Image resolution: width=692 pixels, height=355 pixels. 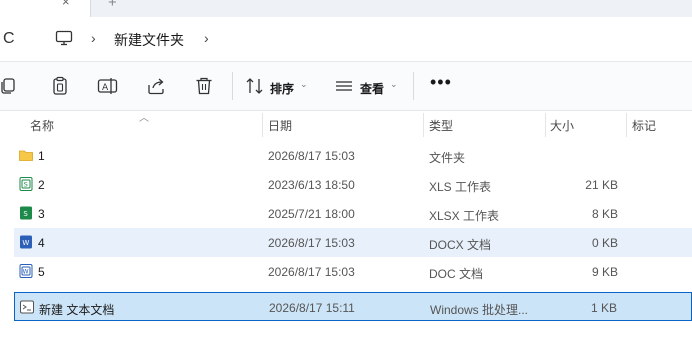 What do you see at coordinates (346, 8) in the screenshot?
I see `tab-strip: × +` at bounding box center [346, 8].